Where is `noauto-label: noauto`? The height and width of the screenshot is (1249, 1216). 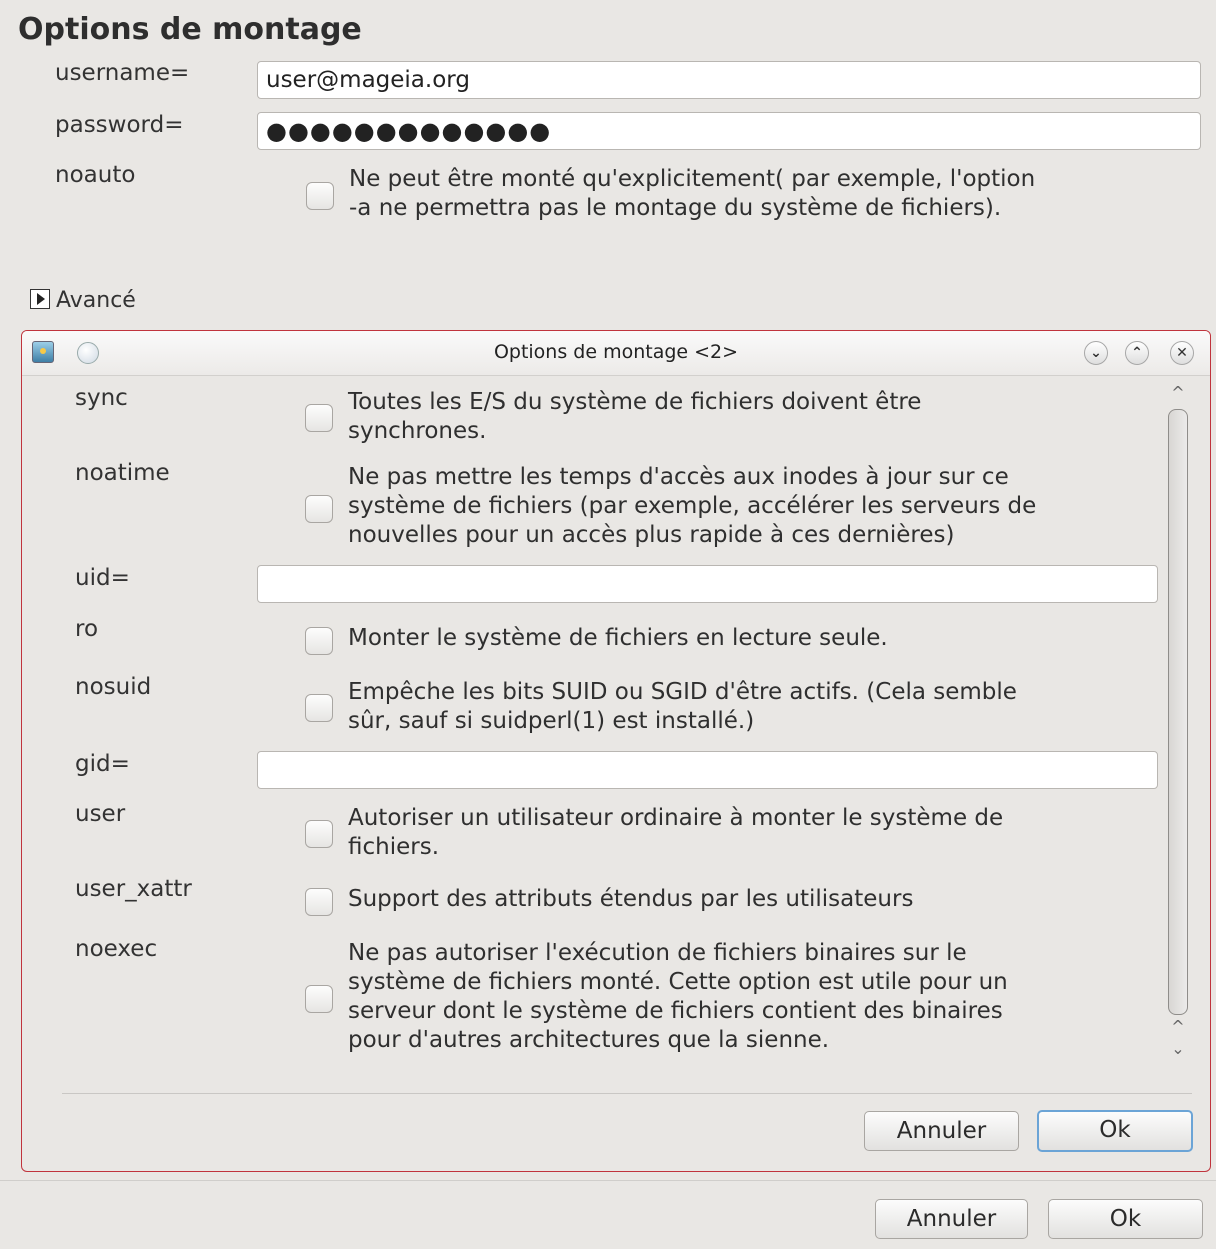
noauto-label: noauto is located at coordinates (95, 175).